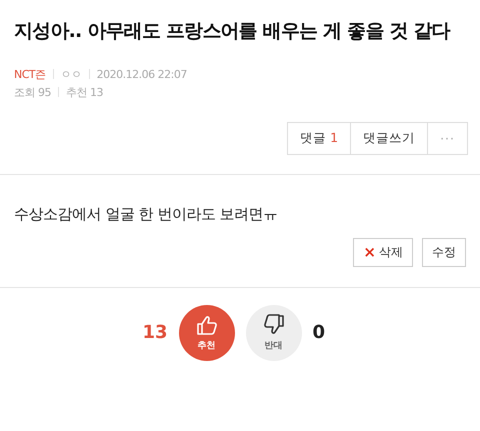  Describe the element at coordinates (319, 138) in the screenshot. I see `comments-button: 댓글 1` at that location.